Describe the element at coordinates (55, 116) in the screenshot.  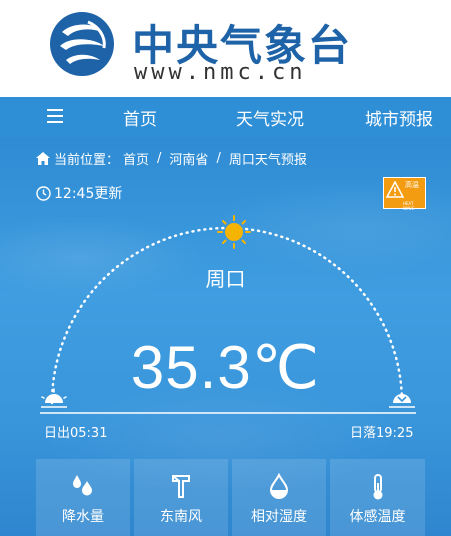
I see `hamburger-icon` at that location.